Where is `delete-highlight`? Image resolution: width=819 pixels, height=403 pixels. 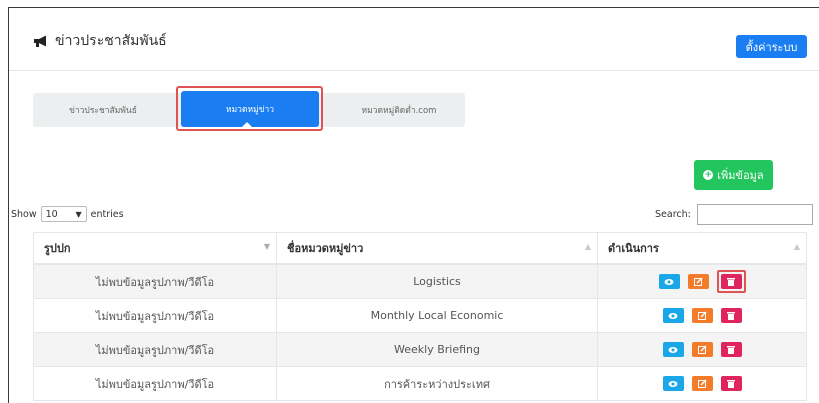
delete-highlight is located at coordinates (731, 281).